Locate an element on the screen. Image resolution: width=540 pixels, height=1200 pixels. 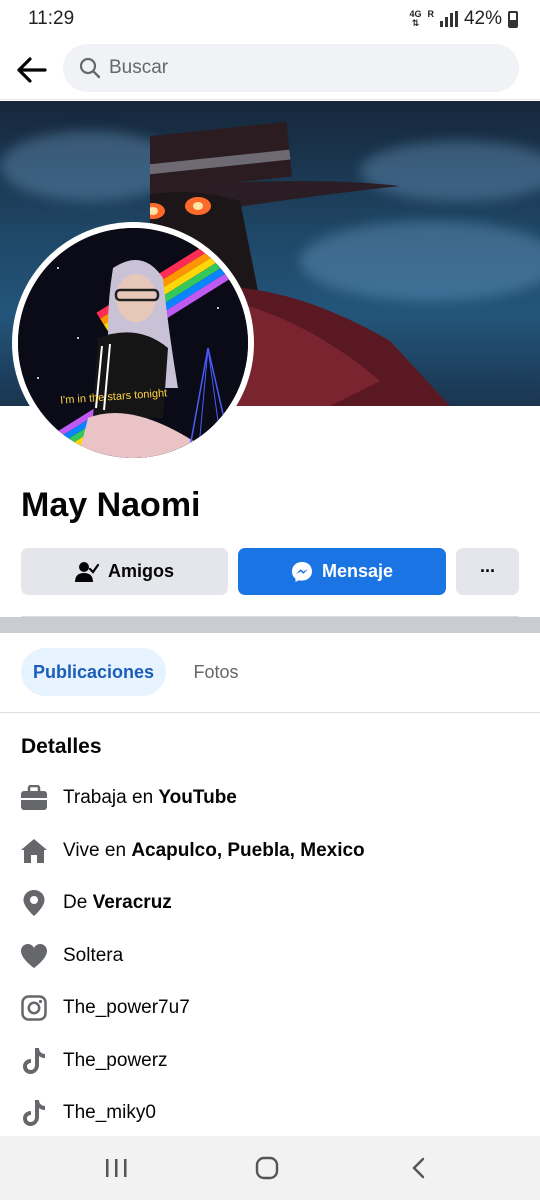
detail-work: Trabaja en YouTube is located at coordinates (269, 798).